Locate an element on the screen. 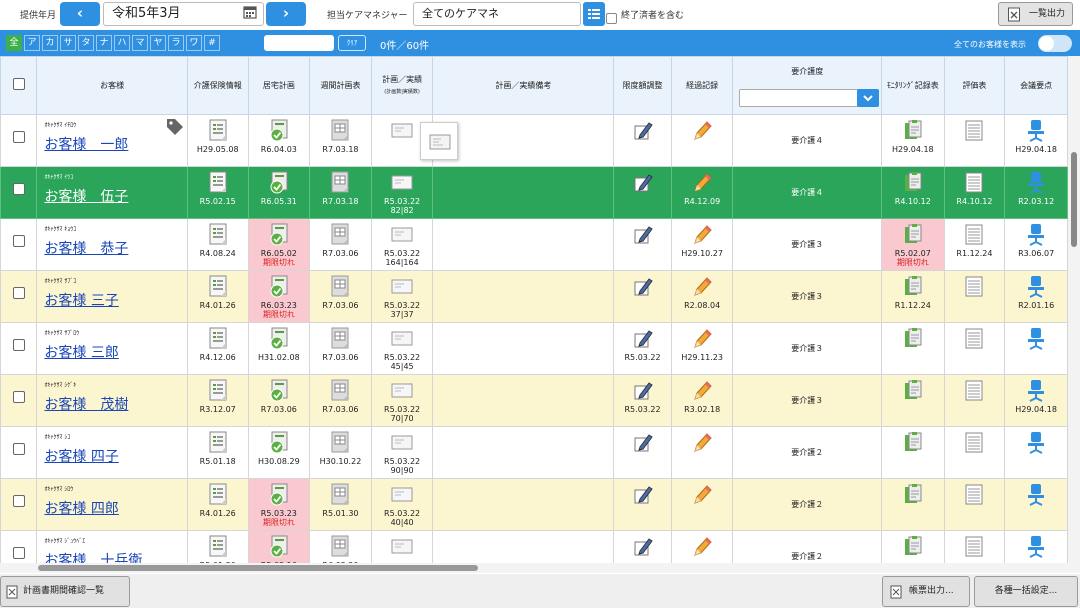  customer-cell: ｵｷｬｸｻﾏ ｼｹﾞｷ お客様 茂樹 is located at coordinates (112, 400).